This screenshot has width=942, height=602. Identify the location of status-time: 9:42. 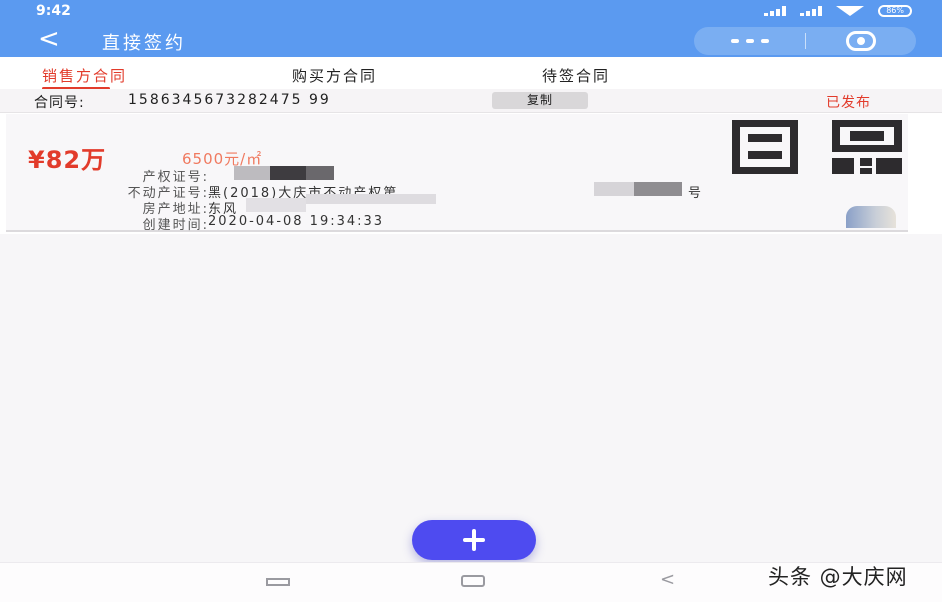
(53, 11).